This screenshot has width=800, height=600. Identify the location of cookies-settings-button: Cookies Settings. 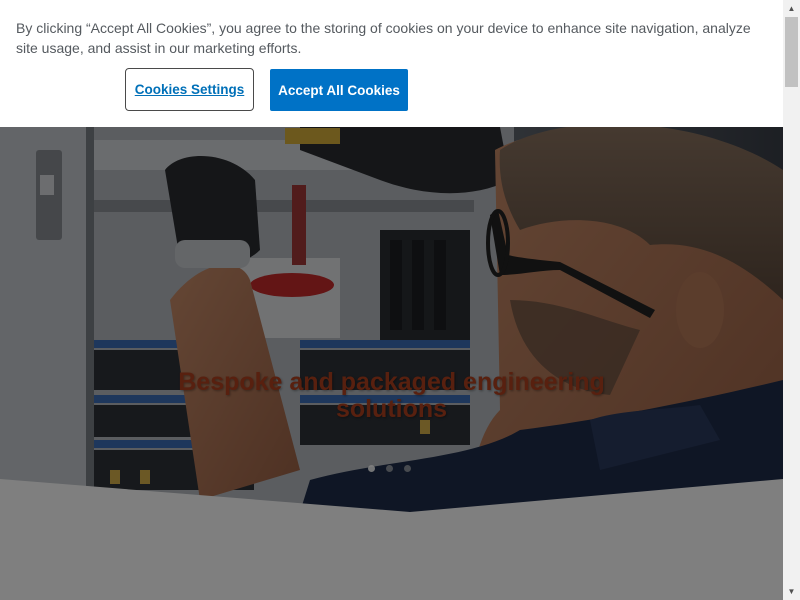
(189, 89).